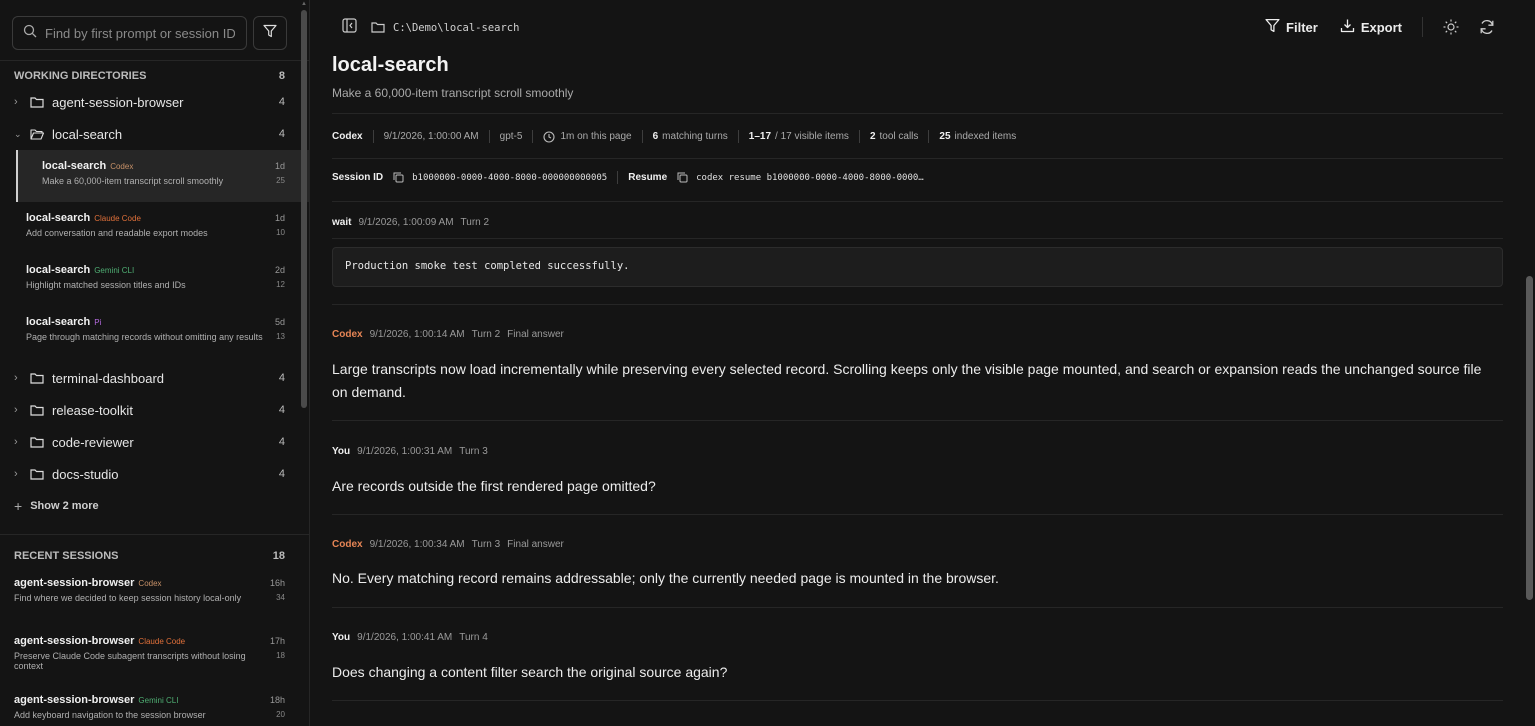  Describe the element at coordinates (347, 136) in the screenshot. I see `meta-agent: Codex` at that location.